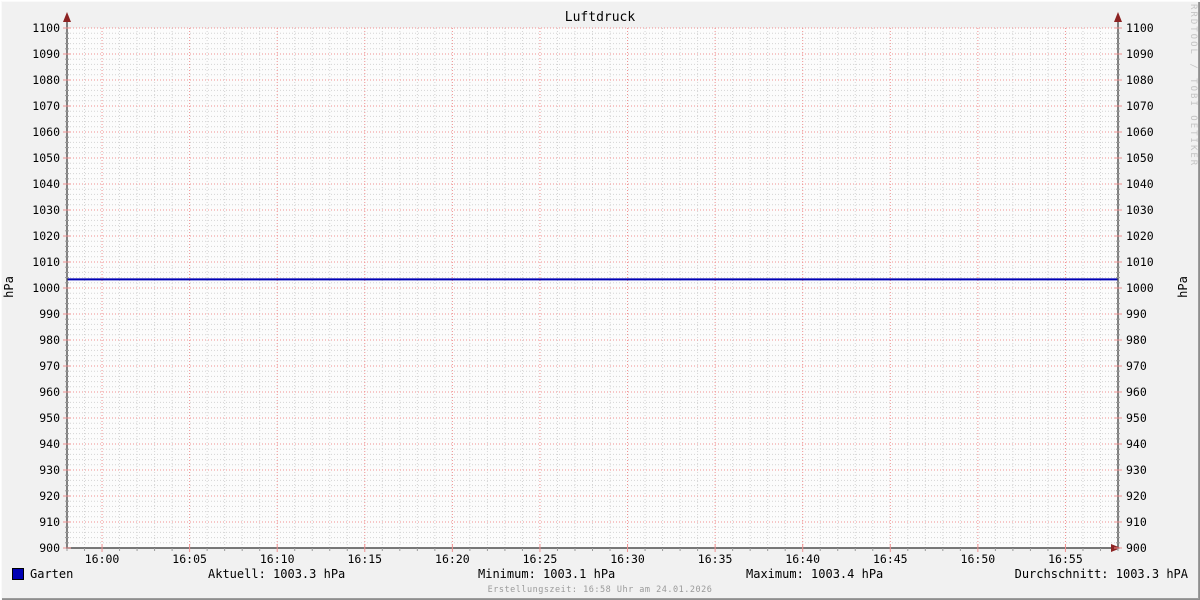 The height and width of the screenshot is (600, 1200). I want to click on y-tick-label-left: 1000, so click(46, 288).